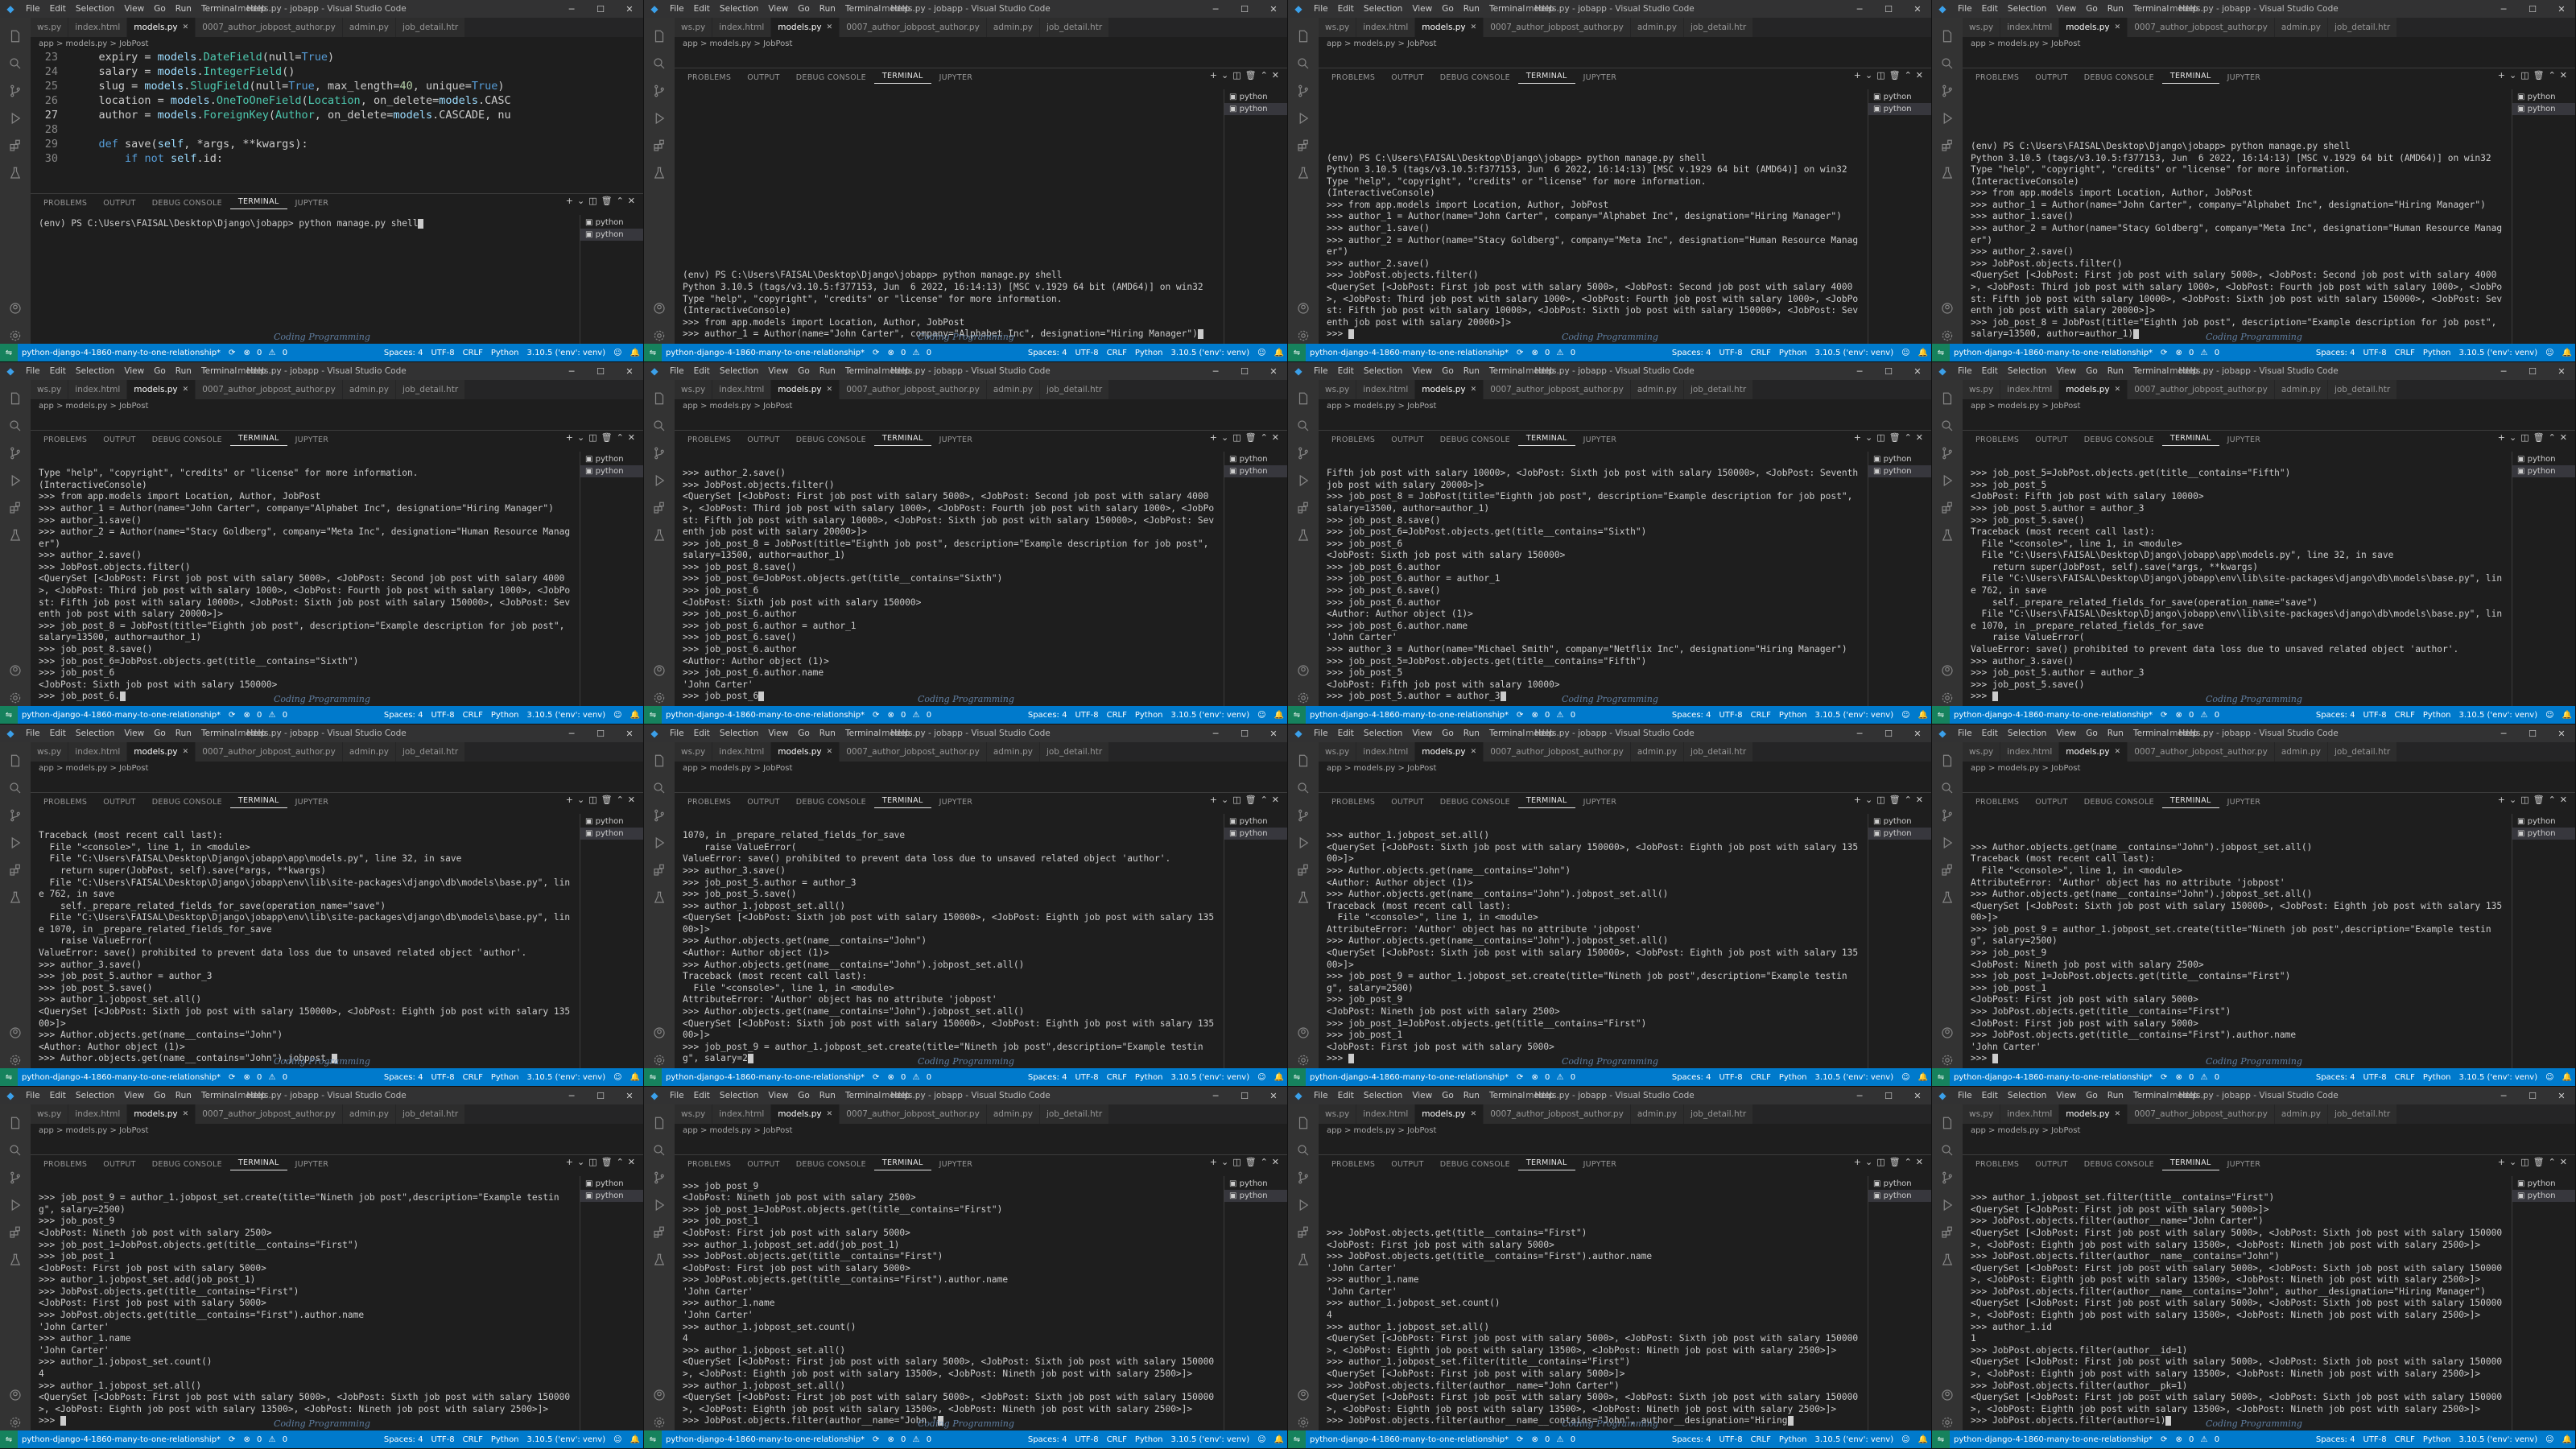 This screenshot has height=1449, width=2576. What do you see at coordinates (609, 1162) in the screenshot?
I see `trash-icon: 🗑` at bounding box center [609, 1162].